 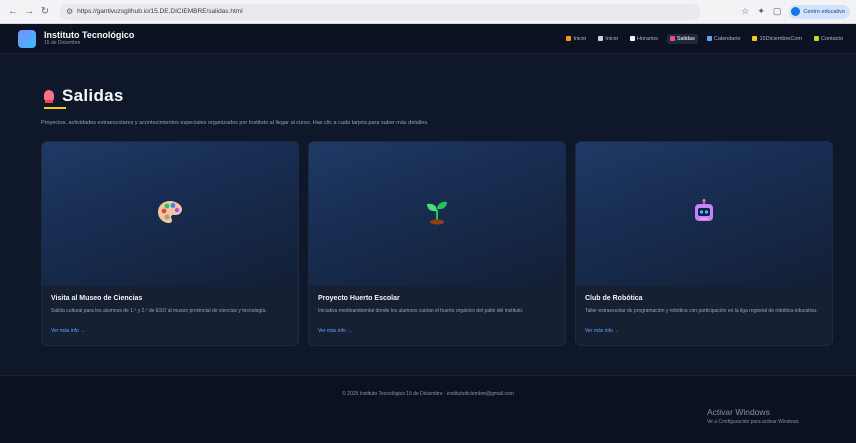 I want to click on card-title: Proyecto Huerto Escolar, so click(x=359, y=298).